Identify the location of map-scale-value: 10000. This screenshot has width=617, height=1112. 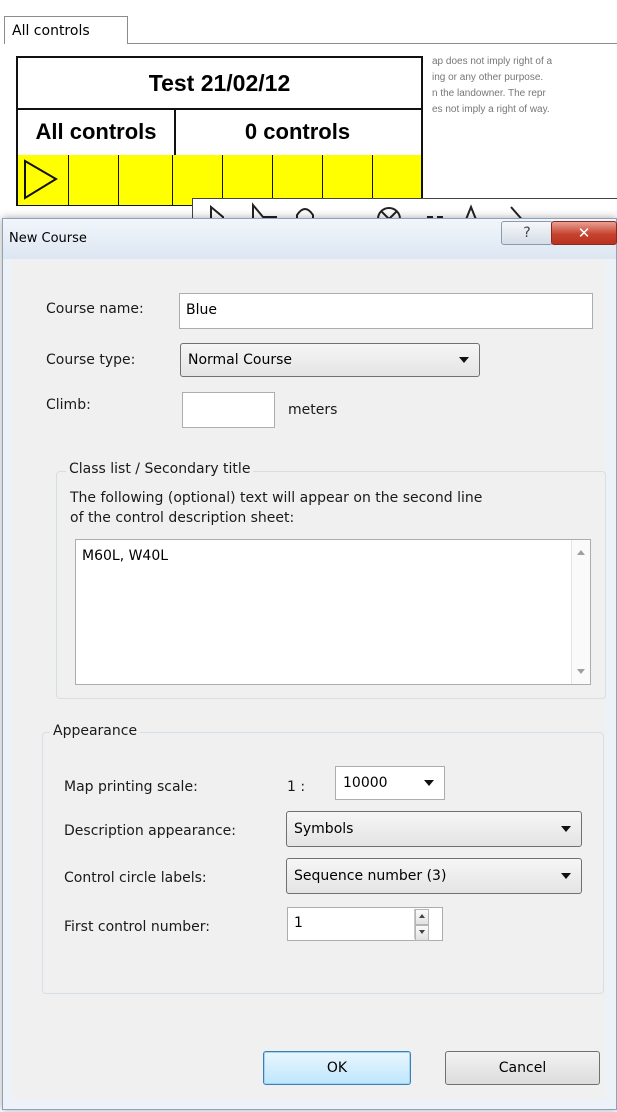
(365, 783).